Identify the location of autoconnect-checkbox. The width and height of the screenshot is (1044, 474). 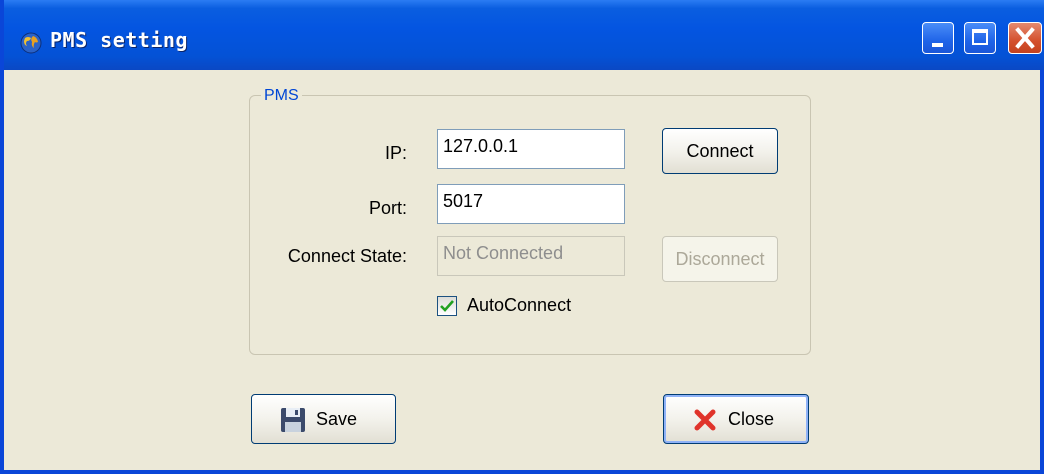
(447, 306).